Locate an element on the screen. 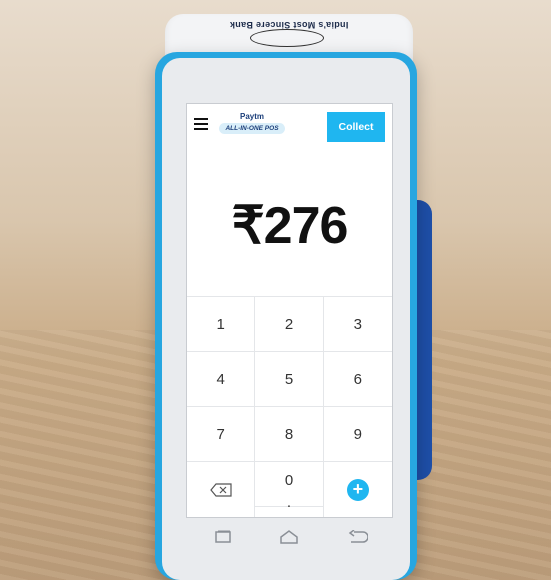  key-5: 5 is located at coordinates (289, 379).